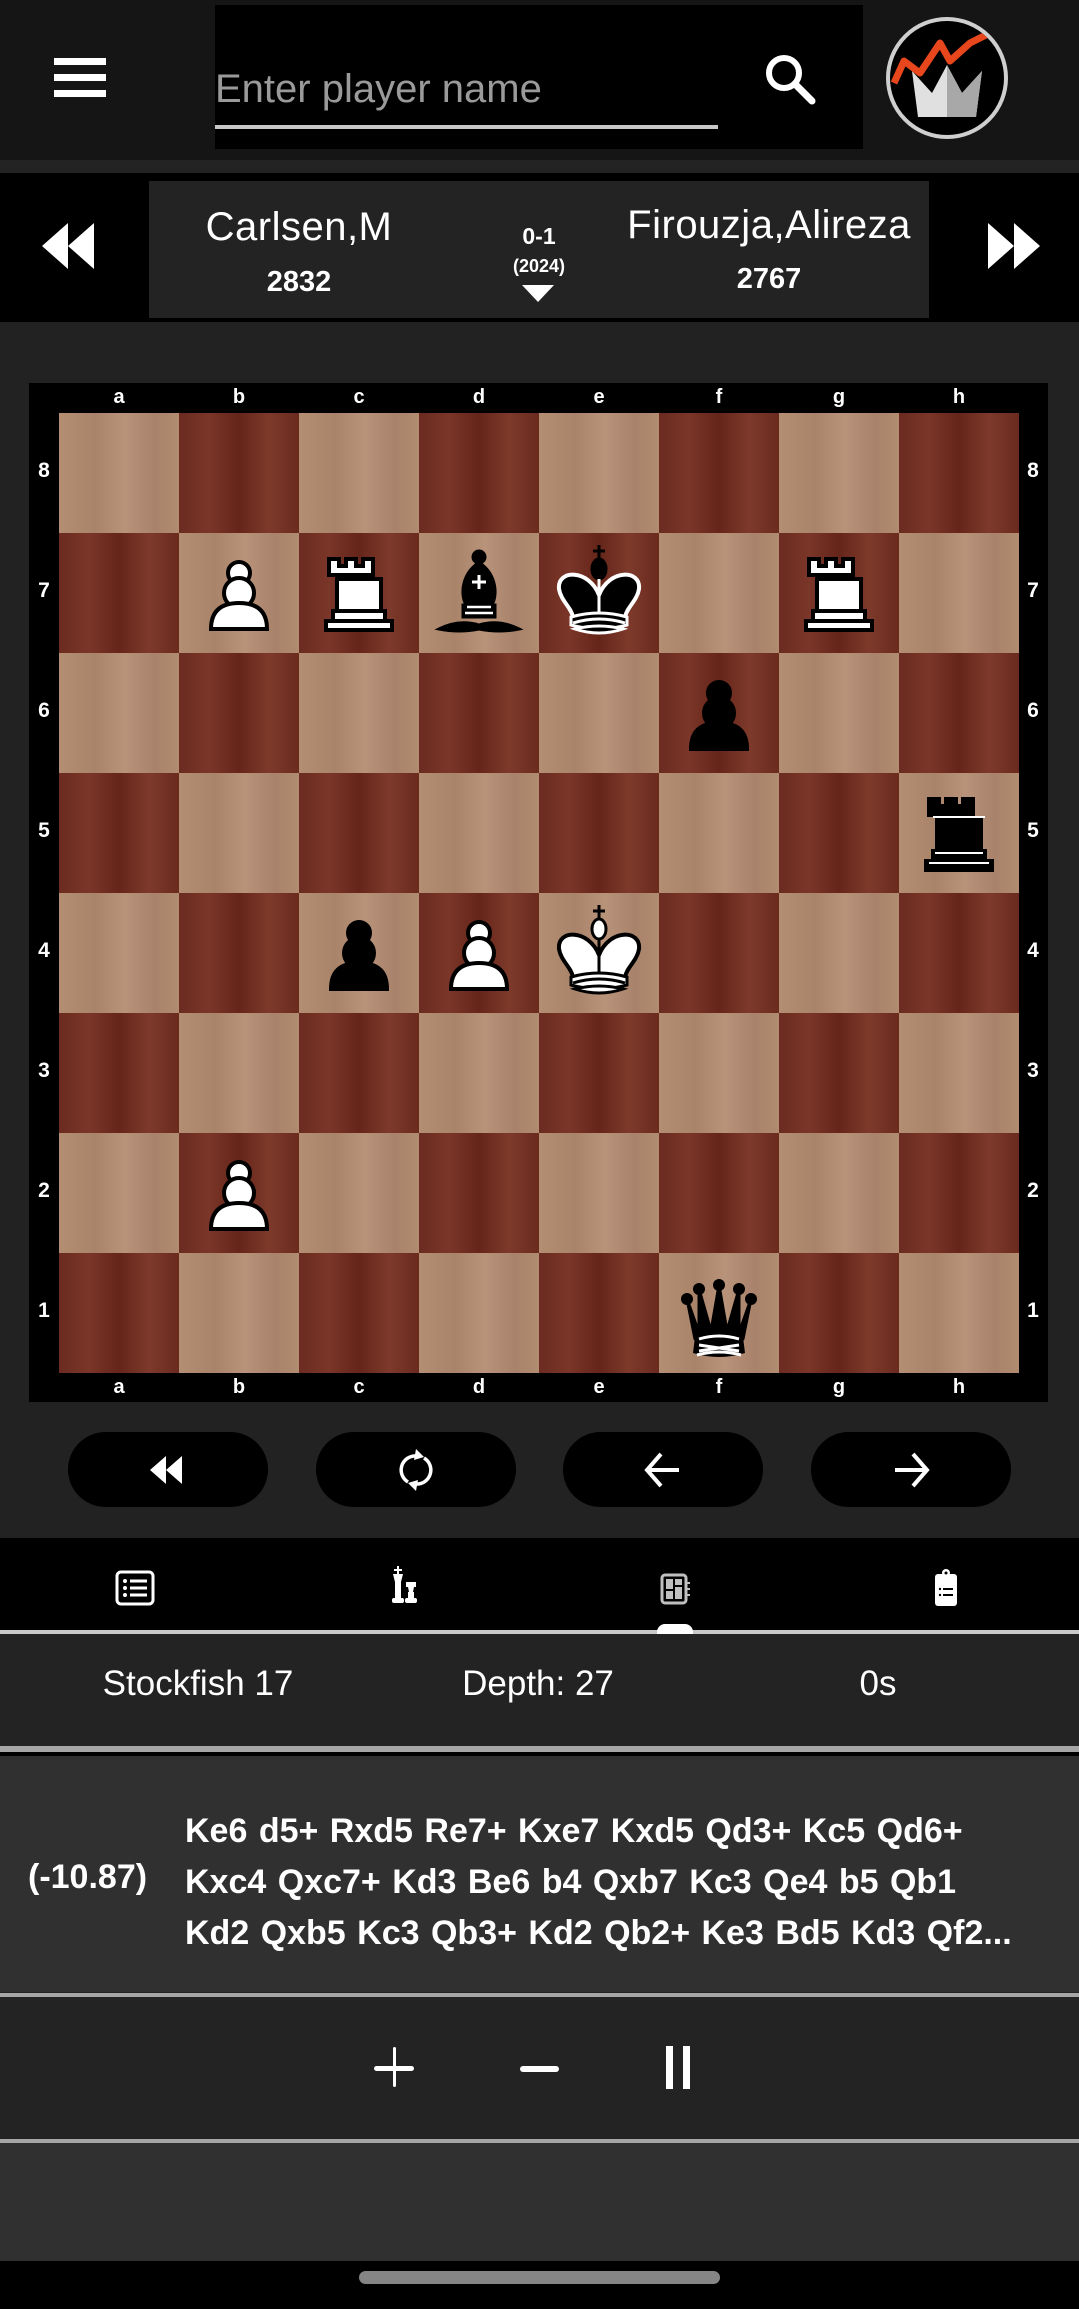 Image resolution: width=1079 pixels, height=2309 pixels. I want to click on square-f3, so click(719, 1073).